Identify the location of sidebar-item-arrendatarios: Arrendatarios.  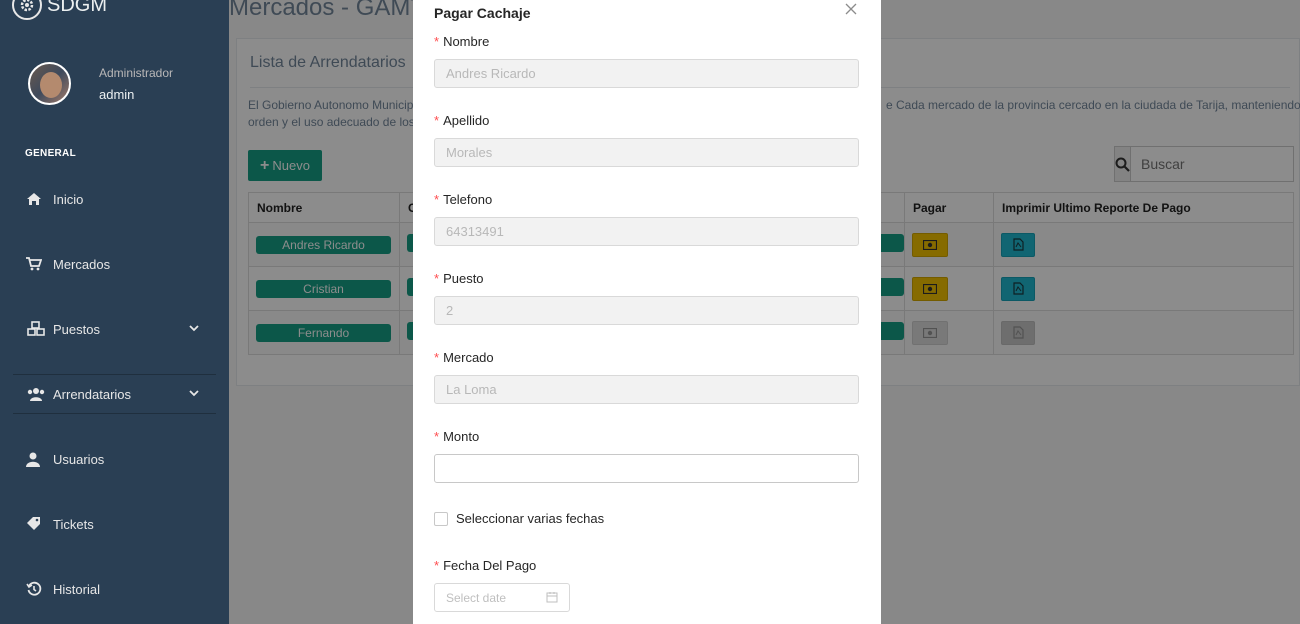
(114, 394).